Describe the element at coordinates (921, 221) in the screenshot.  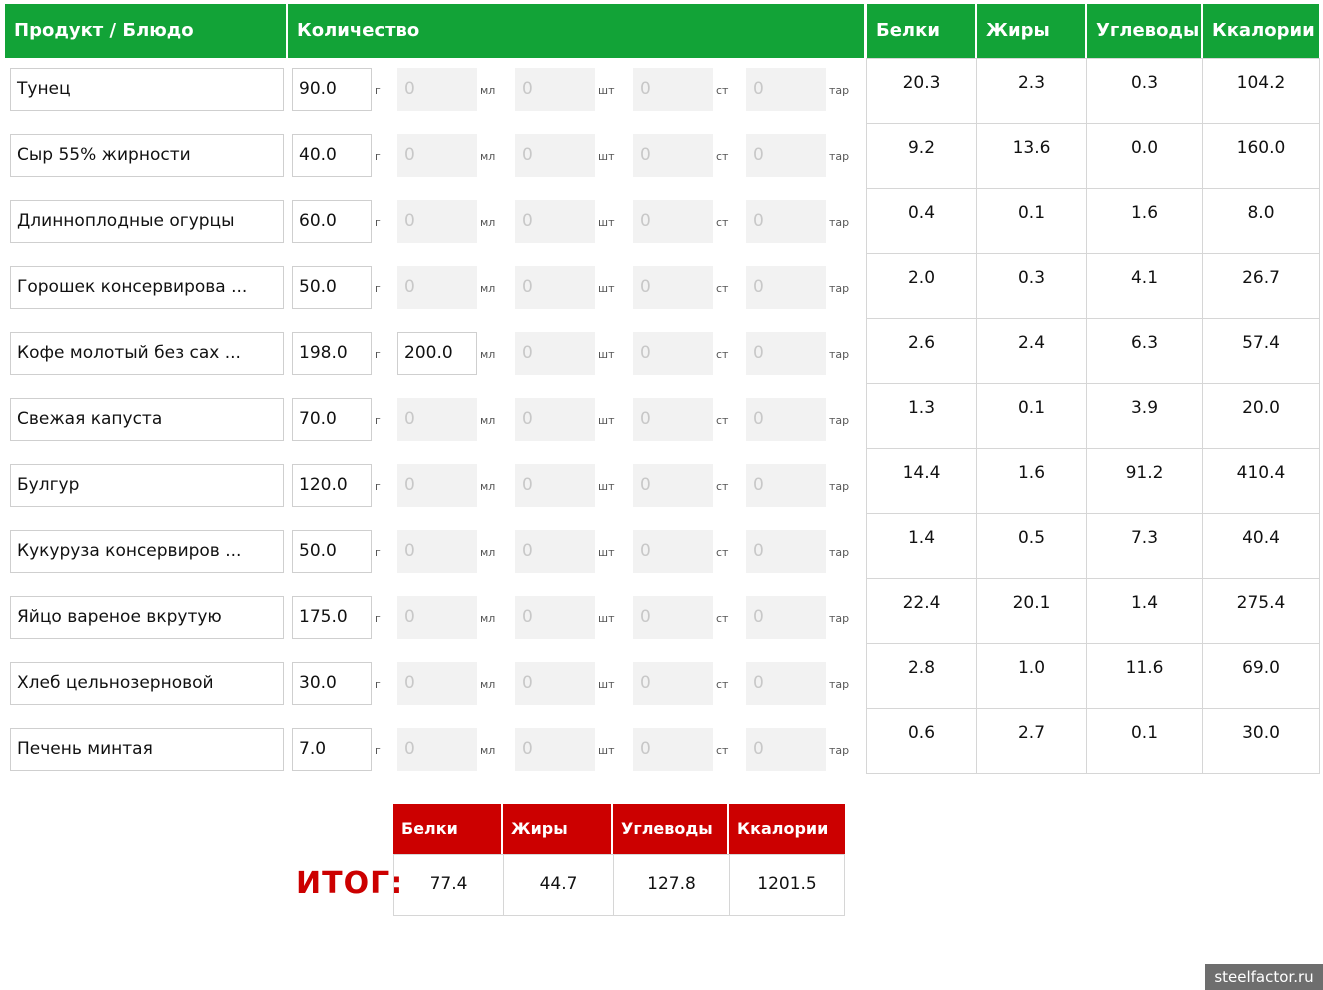
I see `cell-protein: 0.4` at that location.